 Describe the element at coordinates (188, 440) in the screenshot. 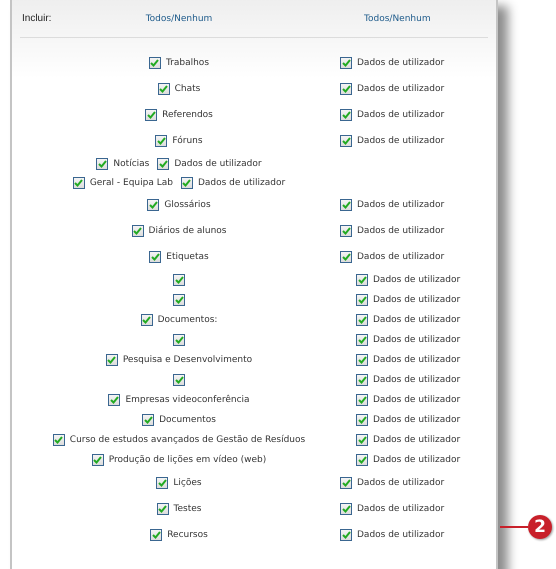

I see `checkbox-label: Curso de estudos avançados de Gestão de Resíduos` at that location.